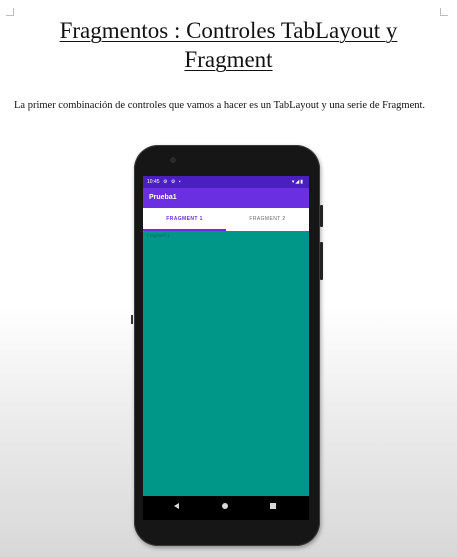  I want to click on tab-selected-indicator, so click(184, 230).